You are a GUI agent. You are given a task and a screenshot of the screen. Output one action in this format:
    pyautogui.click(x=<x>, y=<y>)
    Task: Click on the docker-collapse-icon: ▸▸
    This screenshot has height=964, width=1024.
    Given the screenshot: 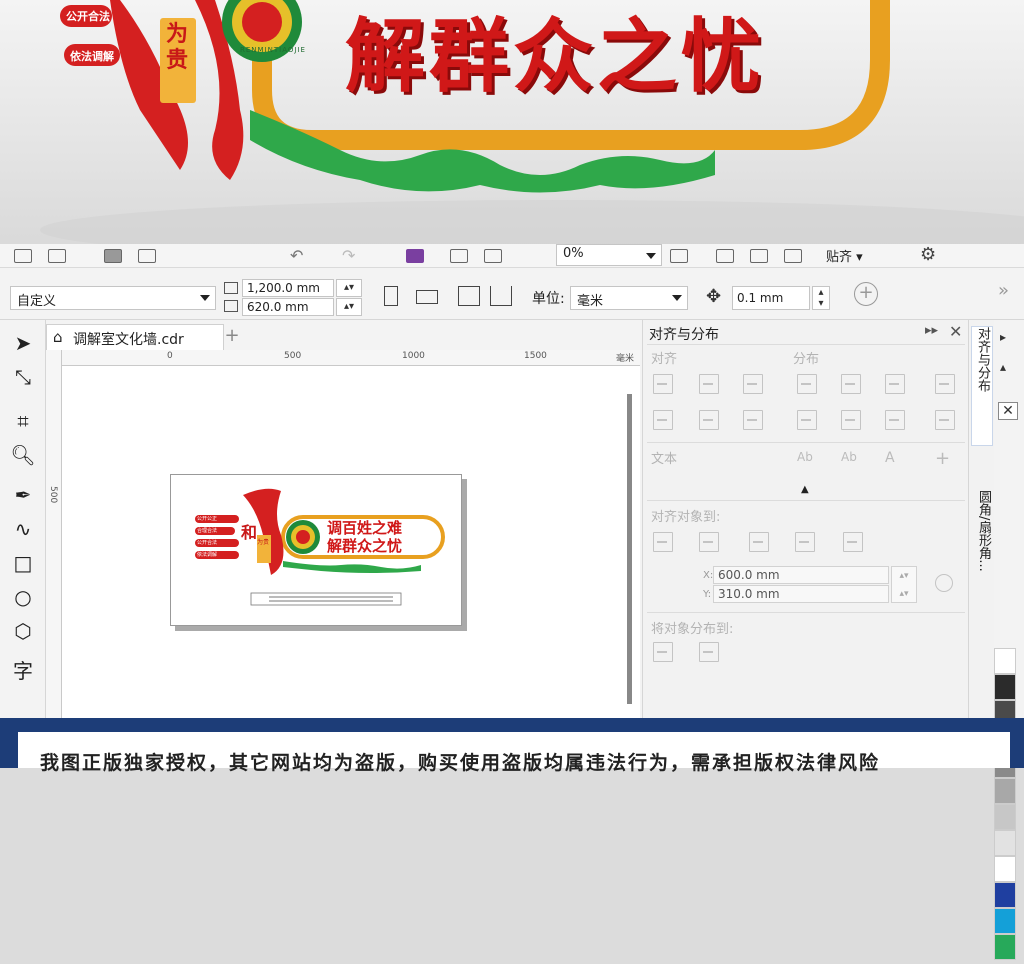 What is the action you would take?
    pyautogui.click(x=931, y=330)
    